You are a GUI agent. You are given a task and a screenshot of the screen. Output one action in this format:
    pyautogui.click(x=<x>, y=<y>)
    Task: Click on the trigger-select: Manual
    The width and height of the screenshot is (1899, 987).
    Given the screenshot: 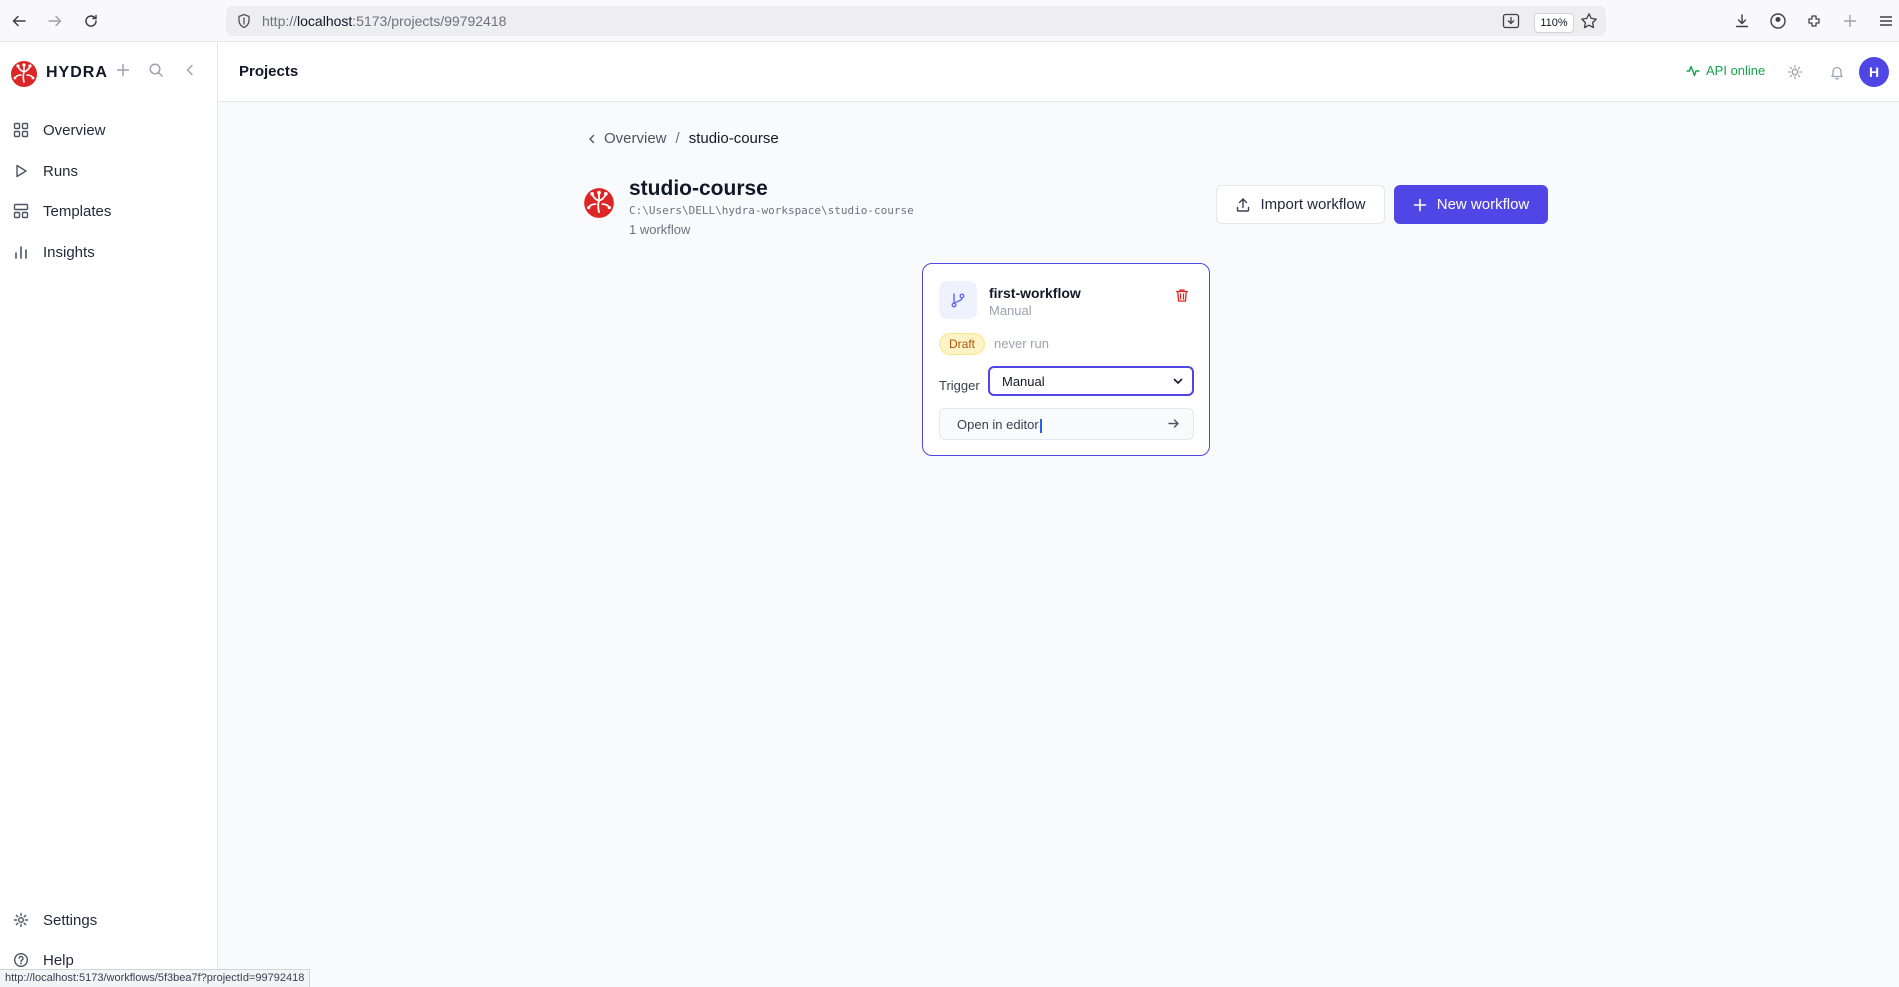 What is the action you would take?
    pyautogui.click(x=1091, y=381)
    